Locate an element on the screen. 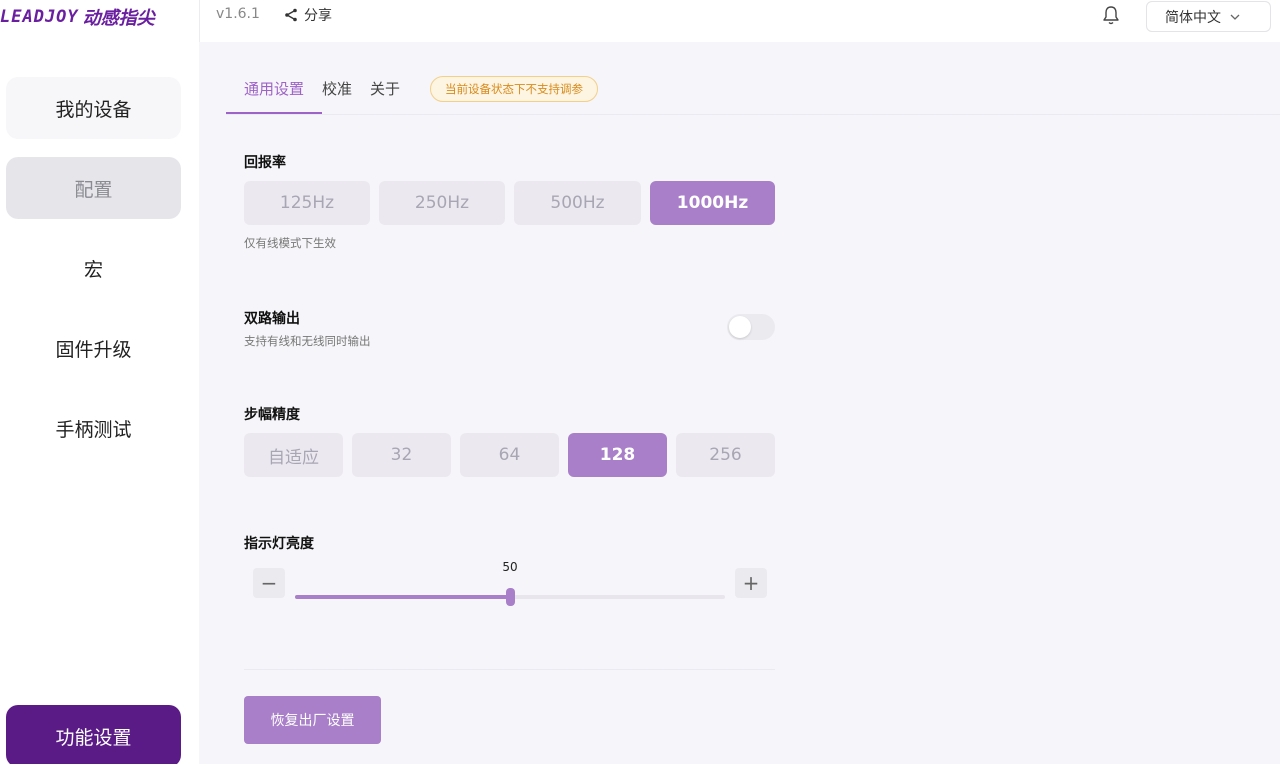  tab-bar: 通用设置 校准 关于 当前设备状态下不支持调参 is located at coordinates (412, 93).